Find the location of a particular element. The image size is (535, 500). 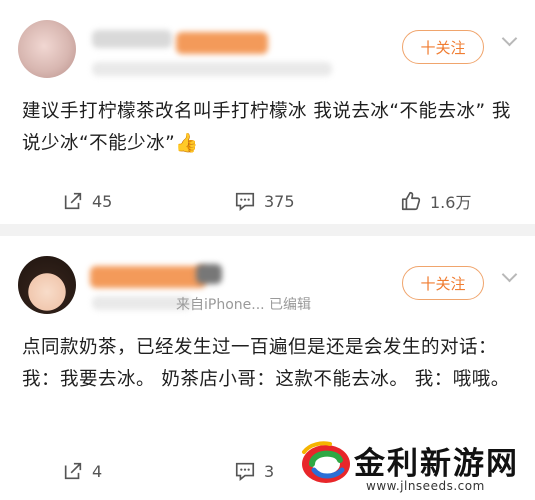

comment-button: 3 is located at coordinates (254, 471).